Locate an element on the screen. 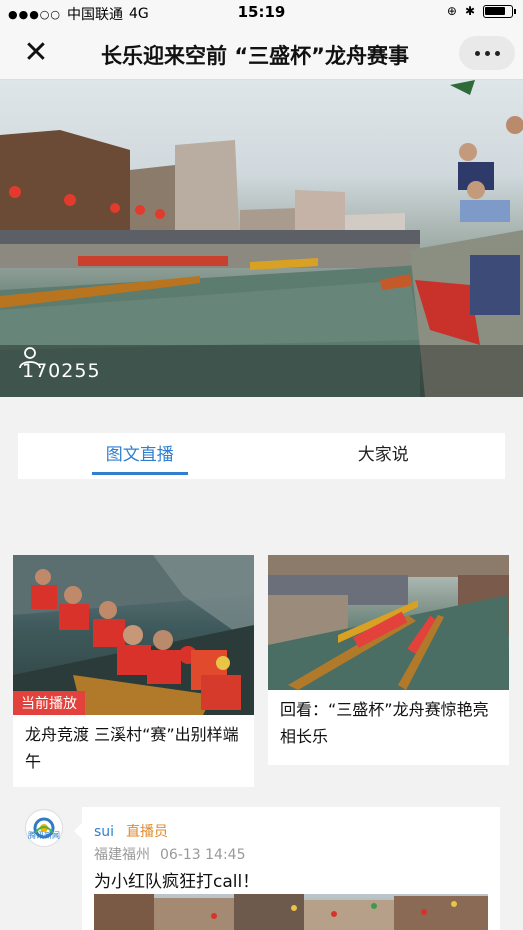 The width and height of the screenshot is (523, 930). video-card-replay: 回看：“三盛杯”龙舟赛惊艳亮相长乐 is located at coordinates (388, 660).